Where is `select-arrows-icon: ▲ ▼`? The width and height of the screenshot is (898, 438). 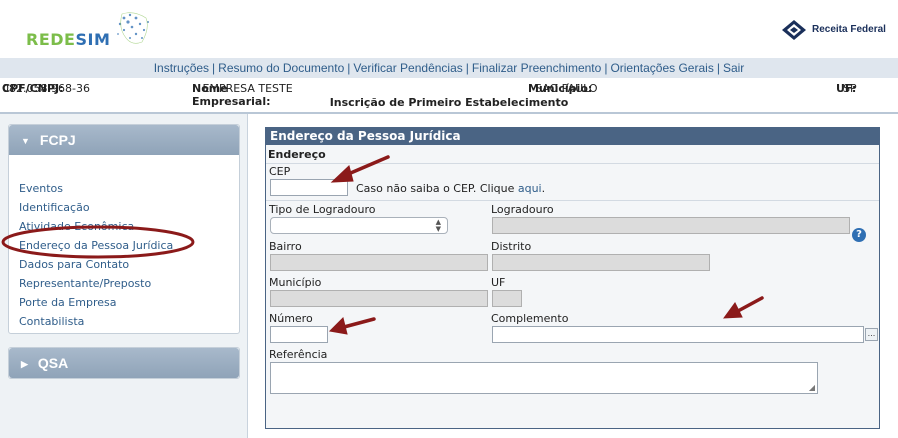
select-arrows-icon: ▲ ▼ is located at coordinates (438, 225).